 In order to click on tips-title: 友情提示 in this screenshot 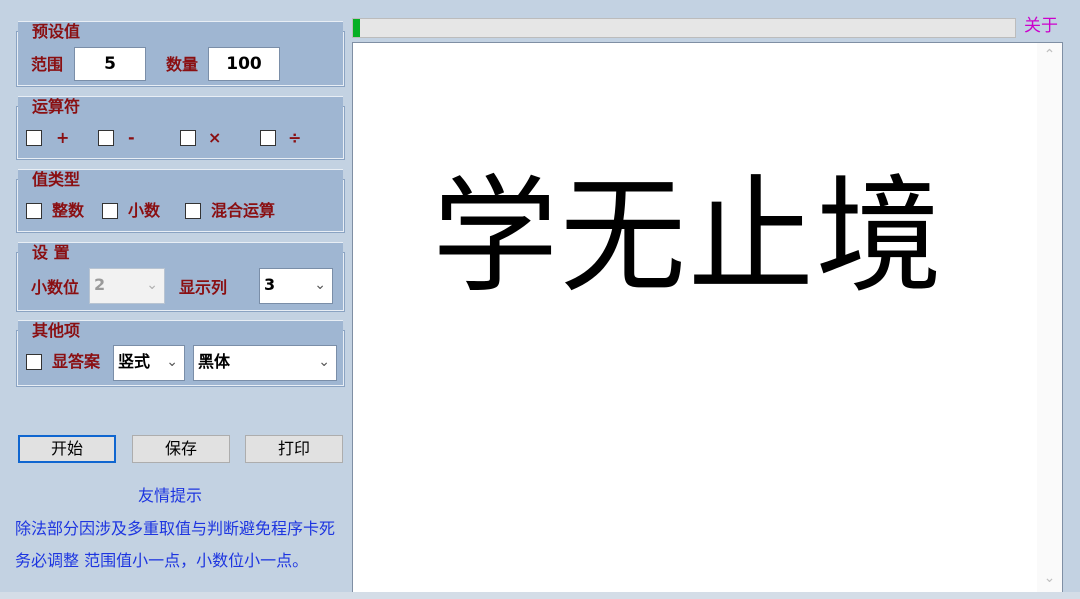, I will do `click(169, 495)`.